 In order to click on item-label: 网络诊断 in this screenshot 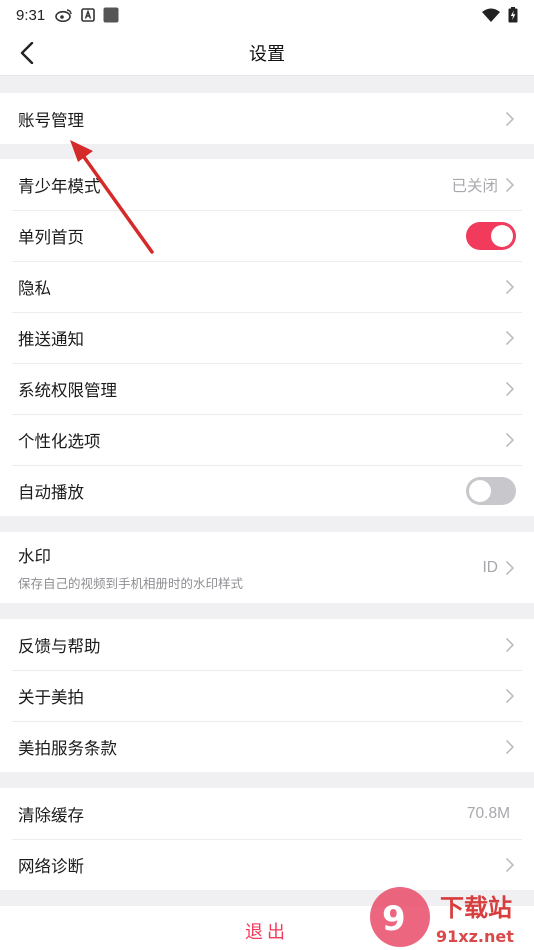, I will do `click(51, 866)`.